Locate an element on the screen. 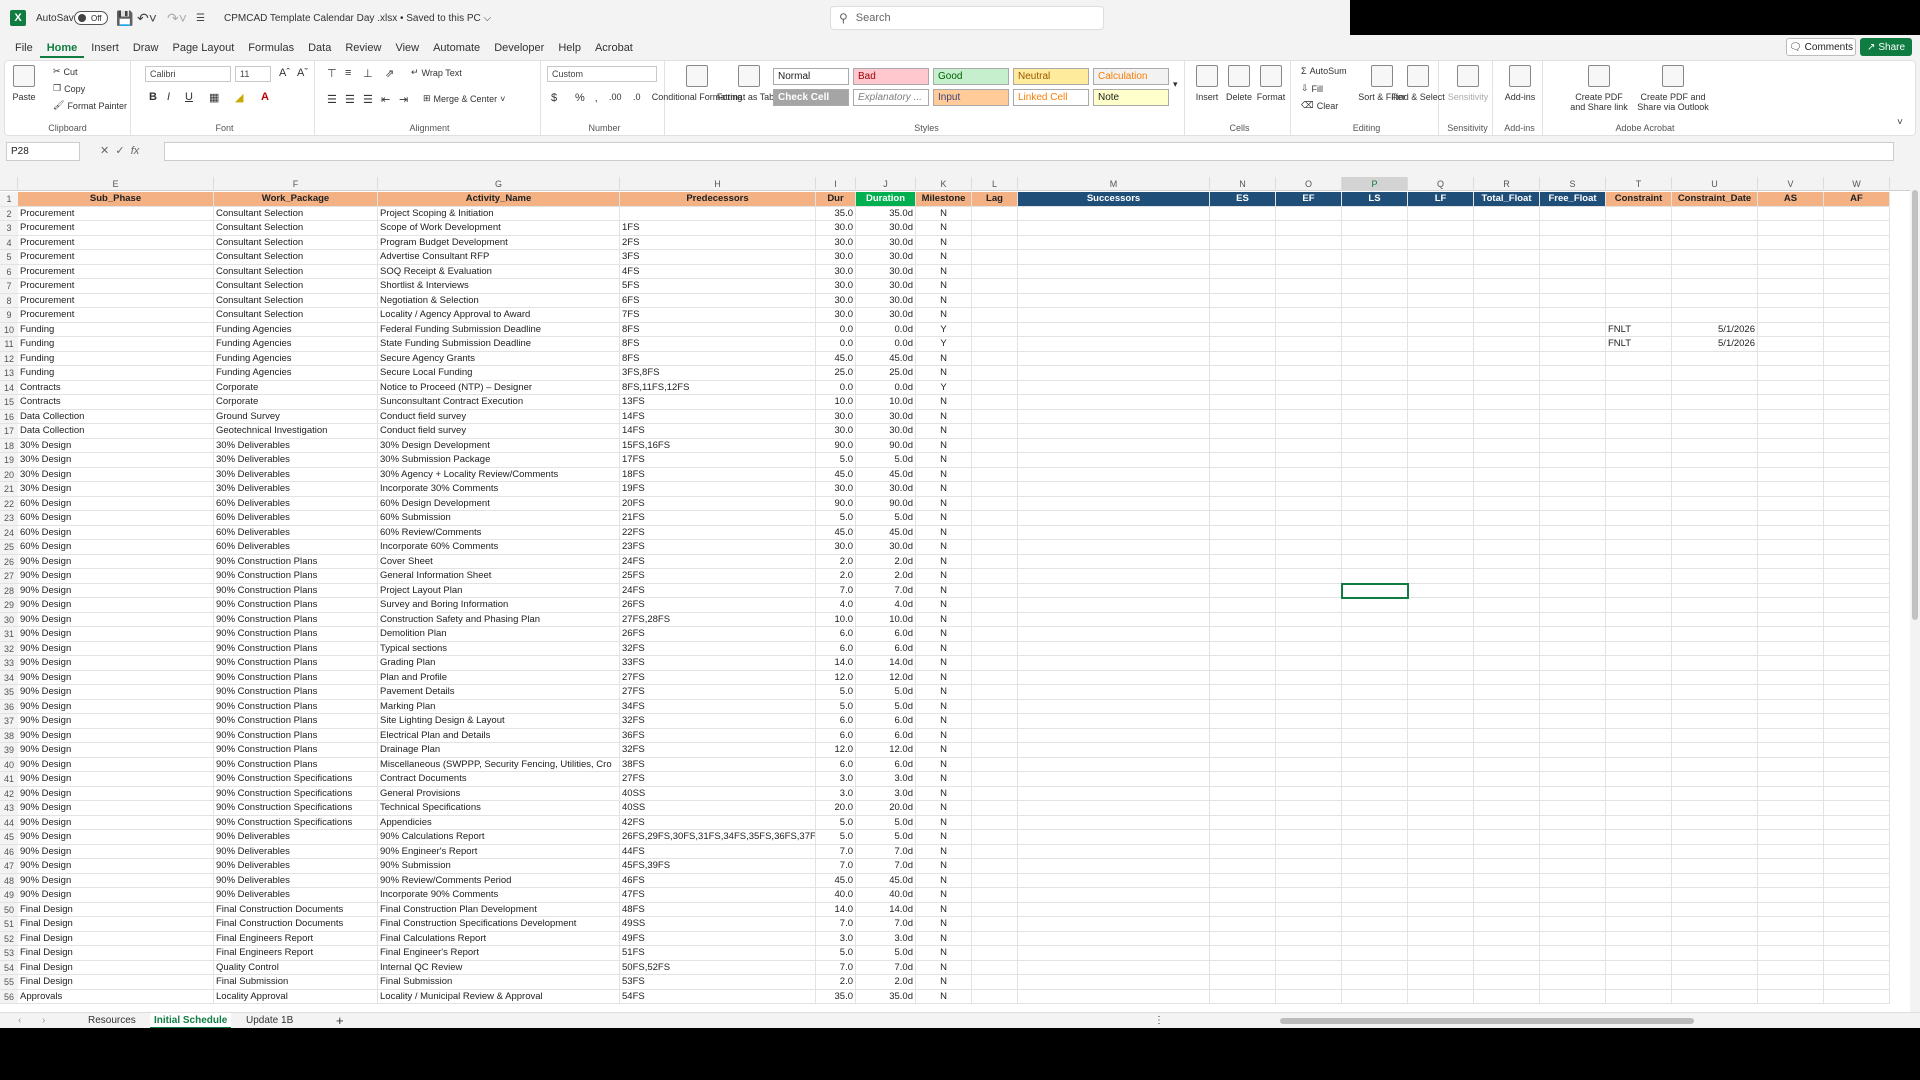 This screenshot has height=1080, width=1920. table-cell: Survey and Boring Information is located at coordinates (499, 605).